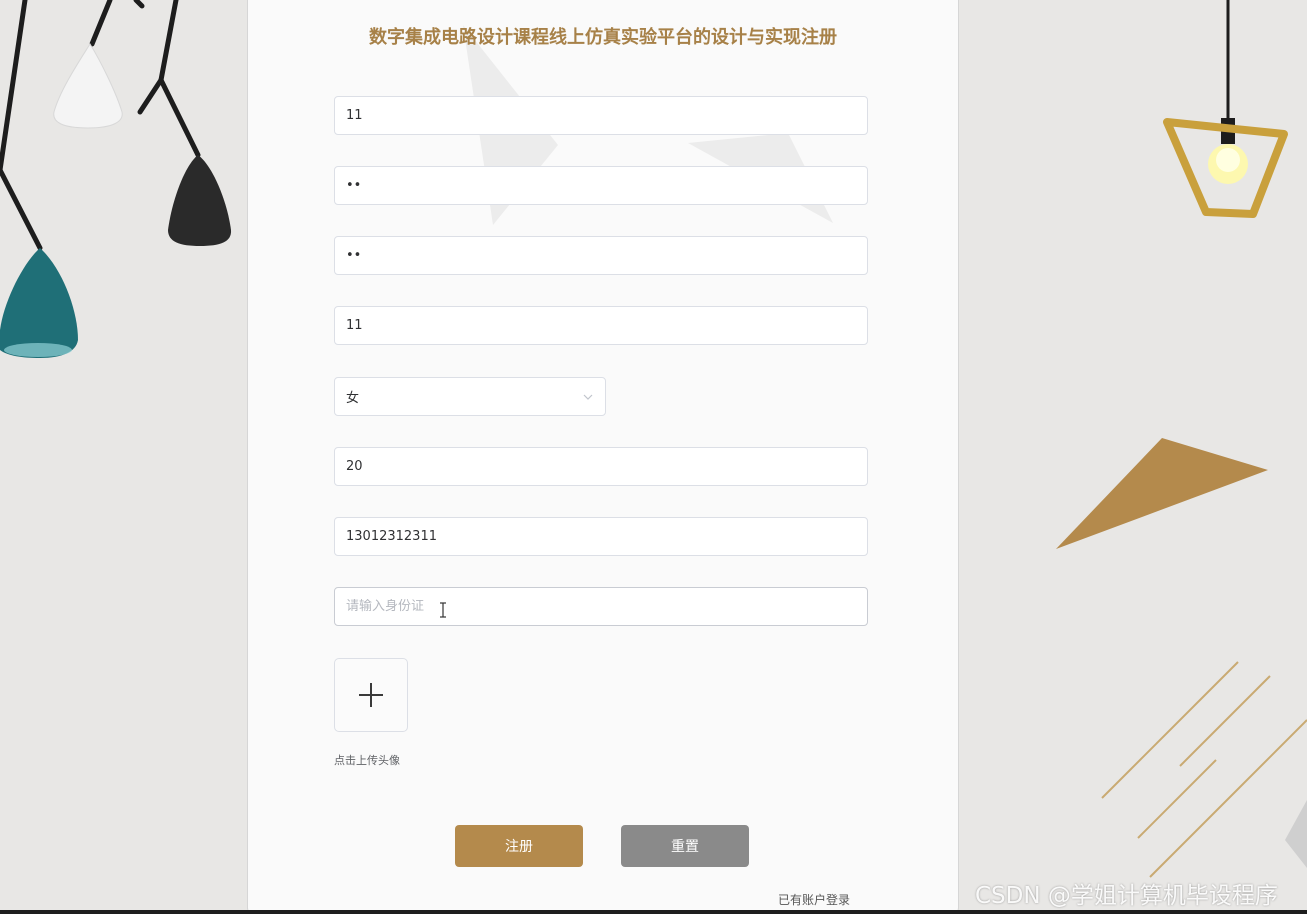  What do you see at coordinates (88, 86) in the screenshot?
I see `white-lamp` at bounding box center [88, 86].